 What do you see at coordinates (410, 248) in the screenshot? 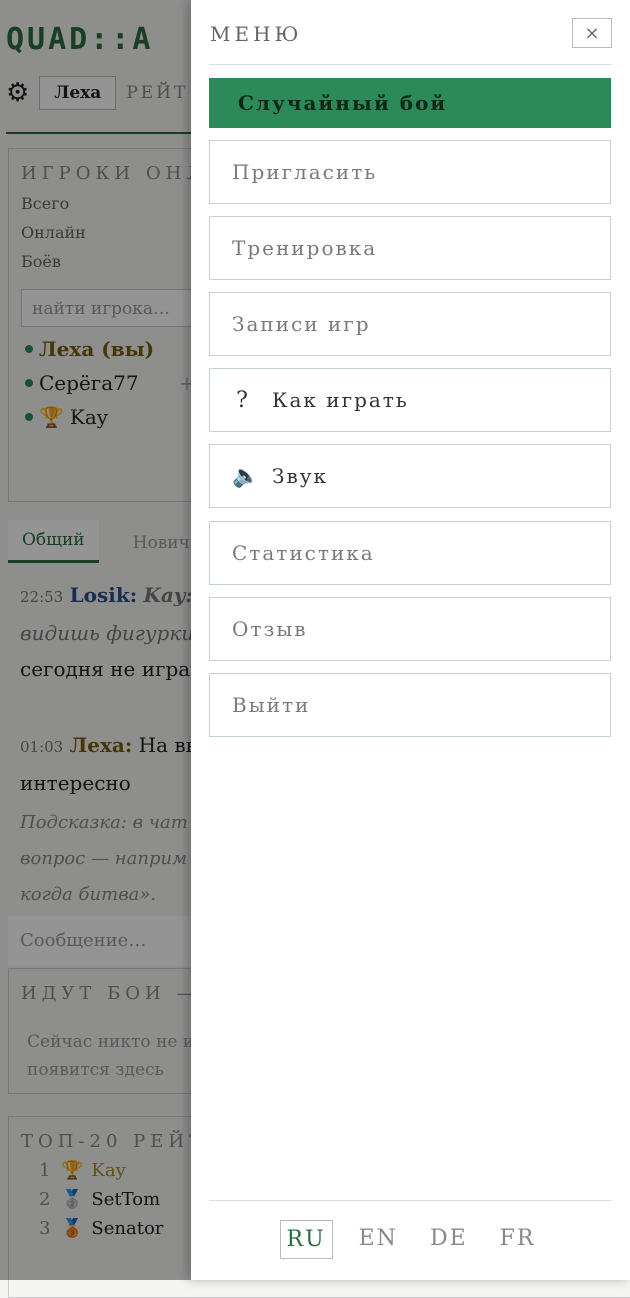
I see `training-button: Тренировка` at bounding box center [410, 248].